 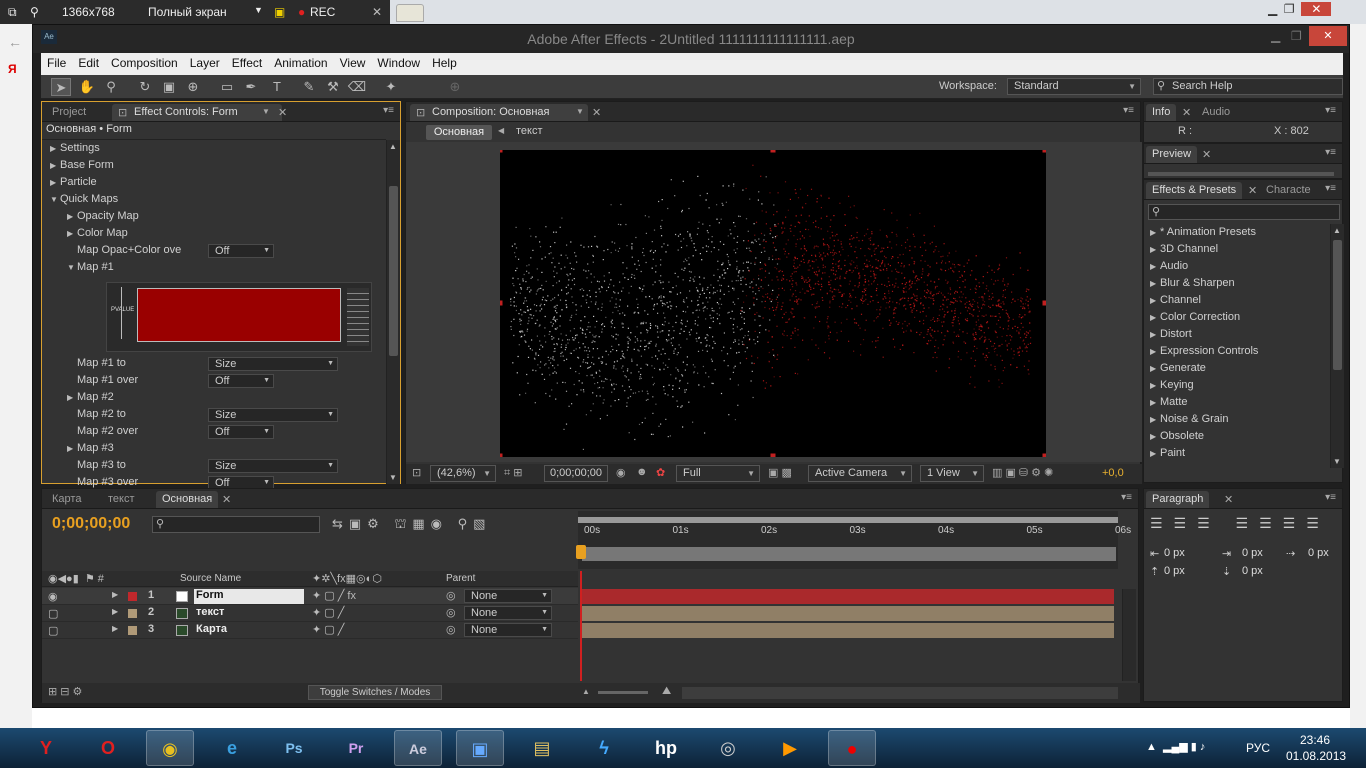 I want to click on window-controls: ▁ ❐ ✕, so click(x=1300, y=9).